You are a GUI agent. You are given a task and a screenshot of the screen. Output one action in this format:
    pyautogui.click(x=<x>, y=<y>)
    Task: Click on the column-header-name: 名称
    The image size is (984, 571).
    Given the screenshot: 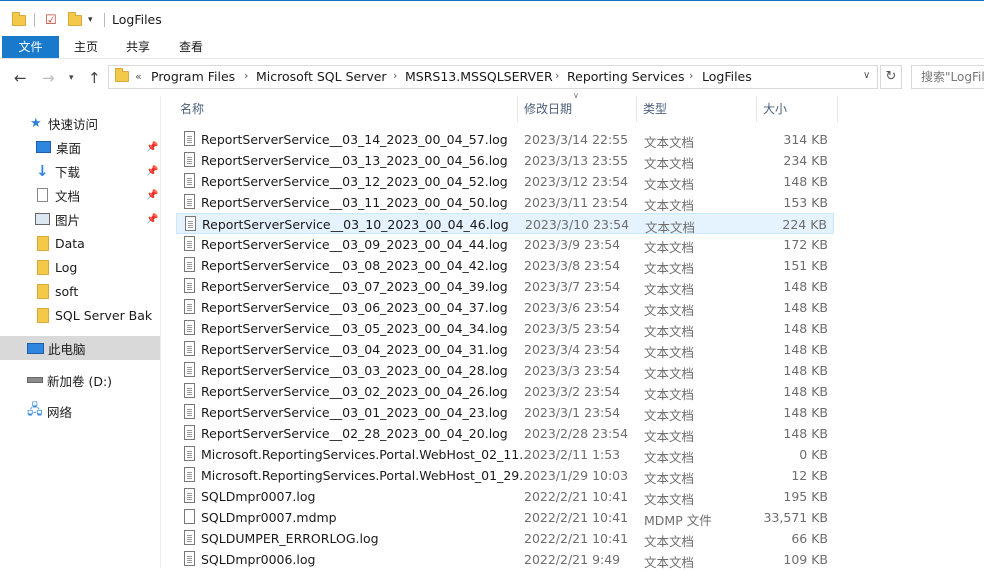 What is the action you would take?
    pyautogui.click(x=346, y=109)
    